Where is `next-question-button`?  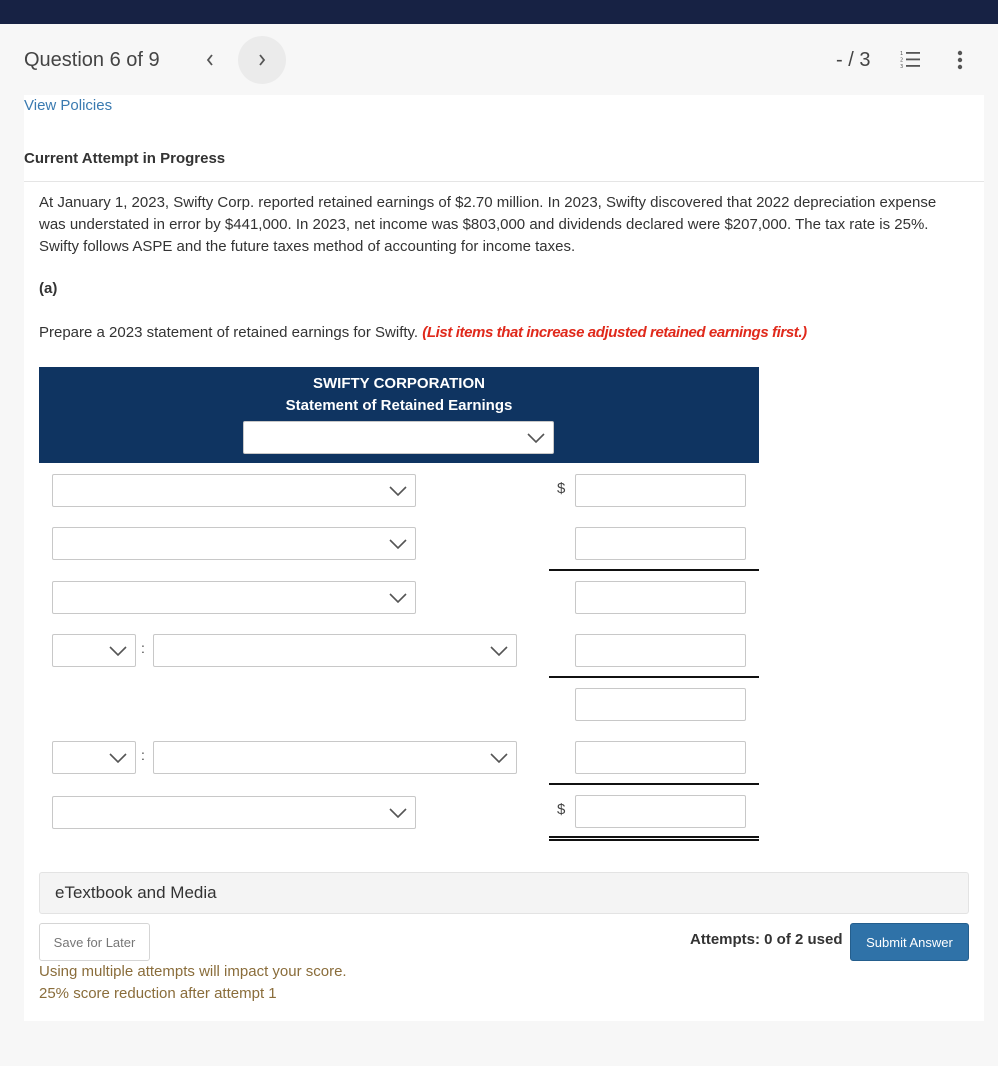 next-question-button is located at coordinates (262, 60).